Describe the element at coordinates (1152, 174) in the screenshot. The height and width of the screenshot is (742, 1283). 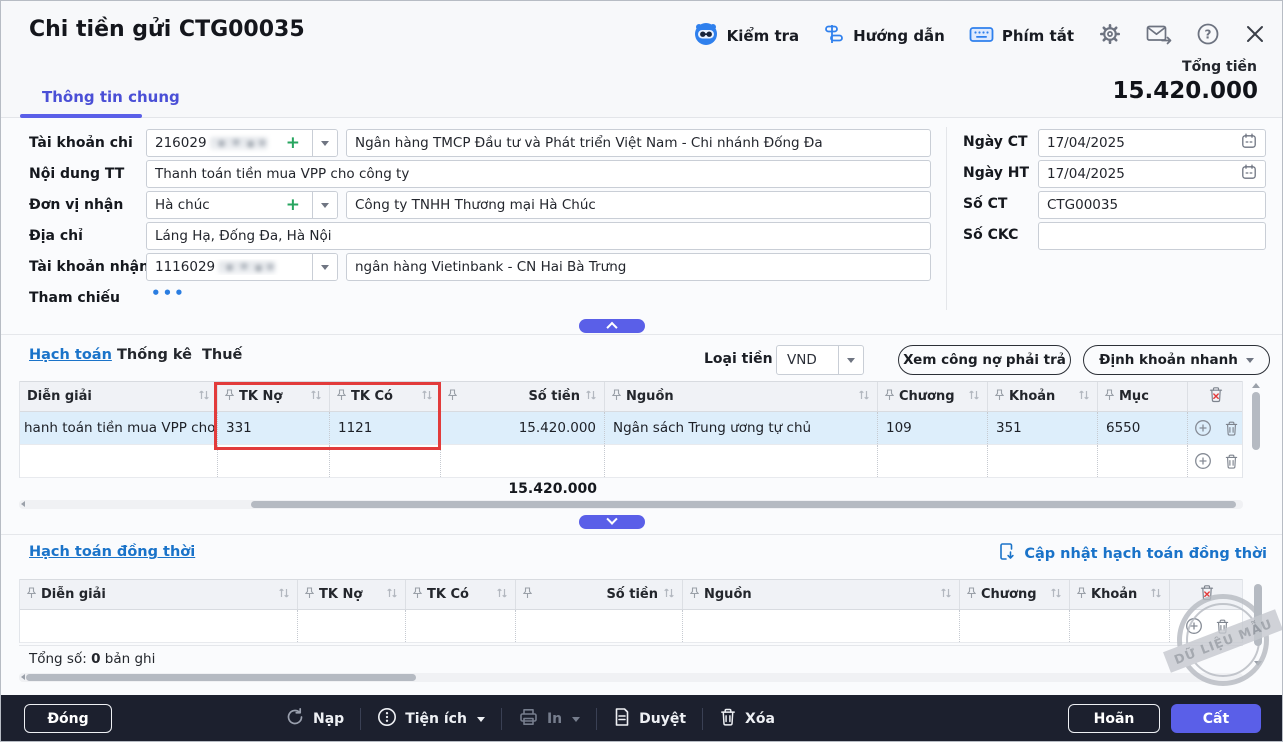
I see `post-date-field: 17/04/2025` at that location.